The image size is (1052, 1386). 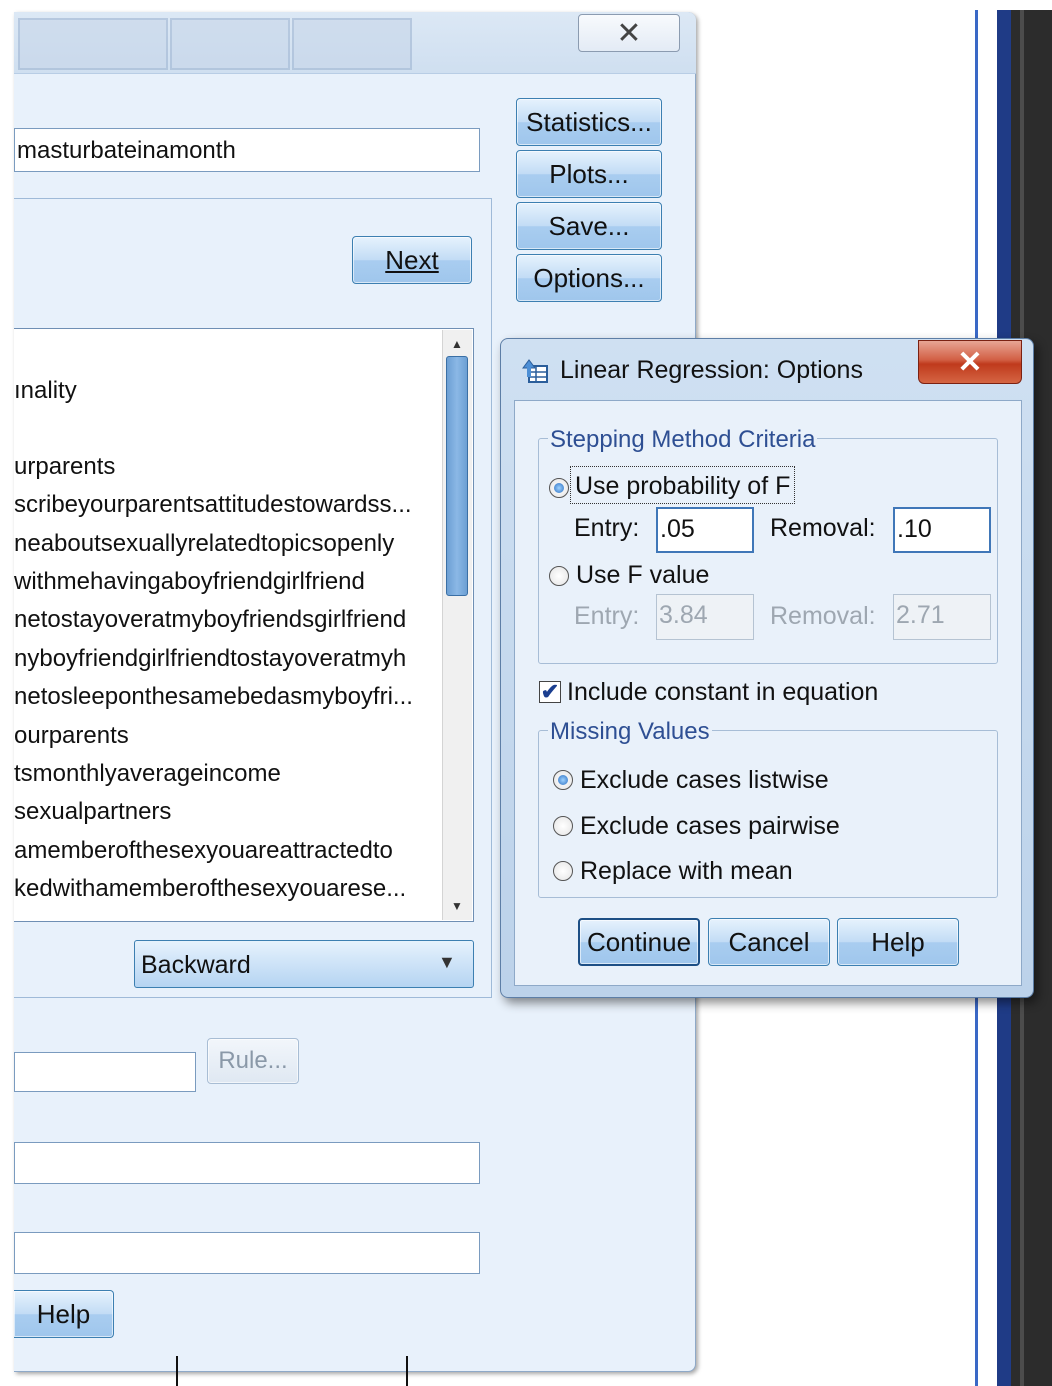 I want to click on wls-weight-field, so click(x=247, y=1253).